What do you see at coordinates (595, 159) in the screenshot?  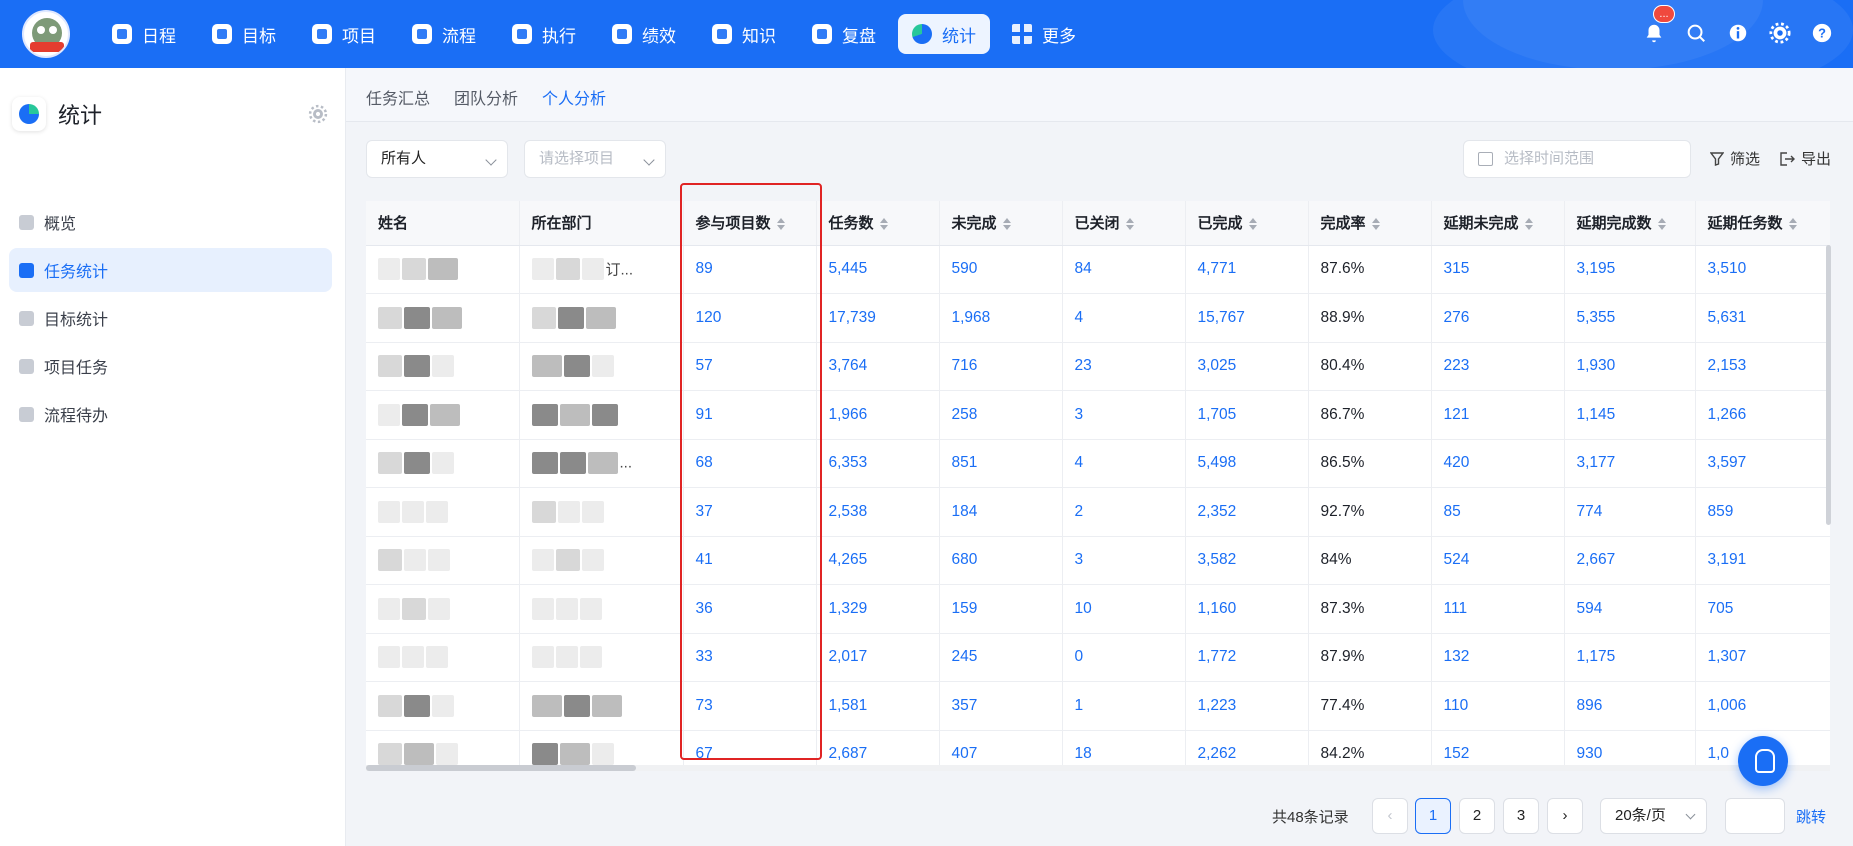 I see `project-select: 请选择项目` at bounding box center [595, 159].